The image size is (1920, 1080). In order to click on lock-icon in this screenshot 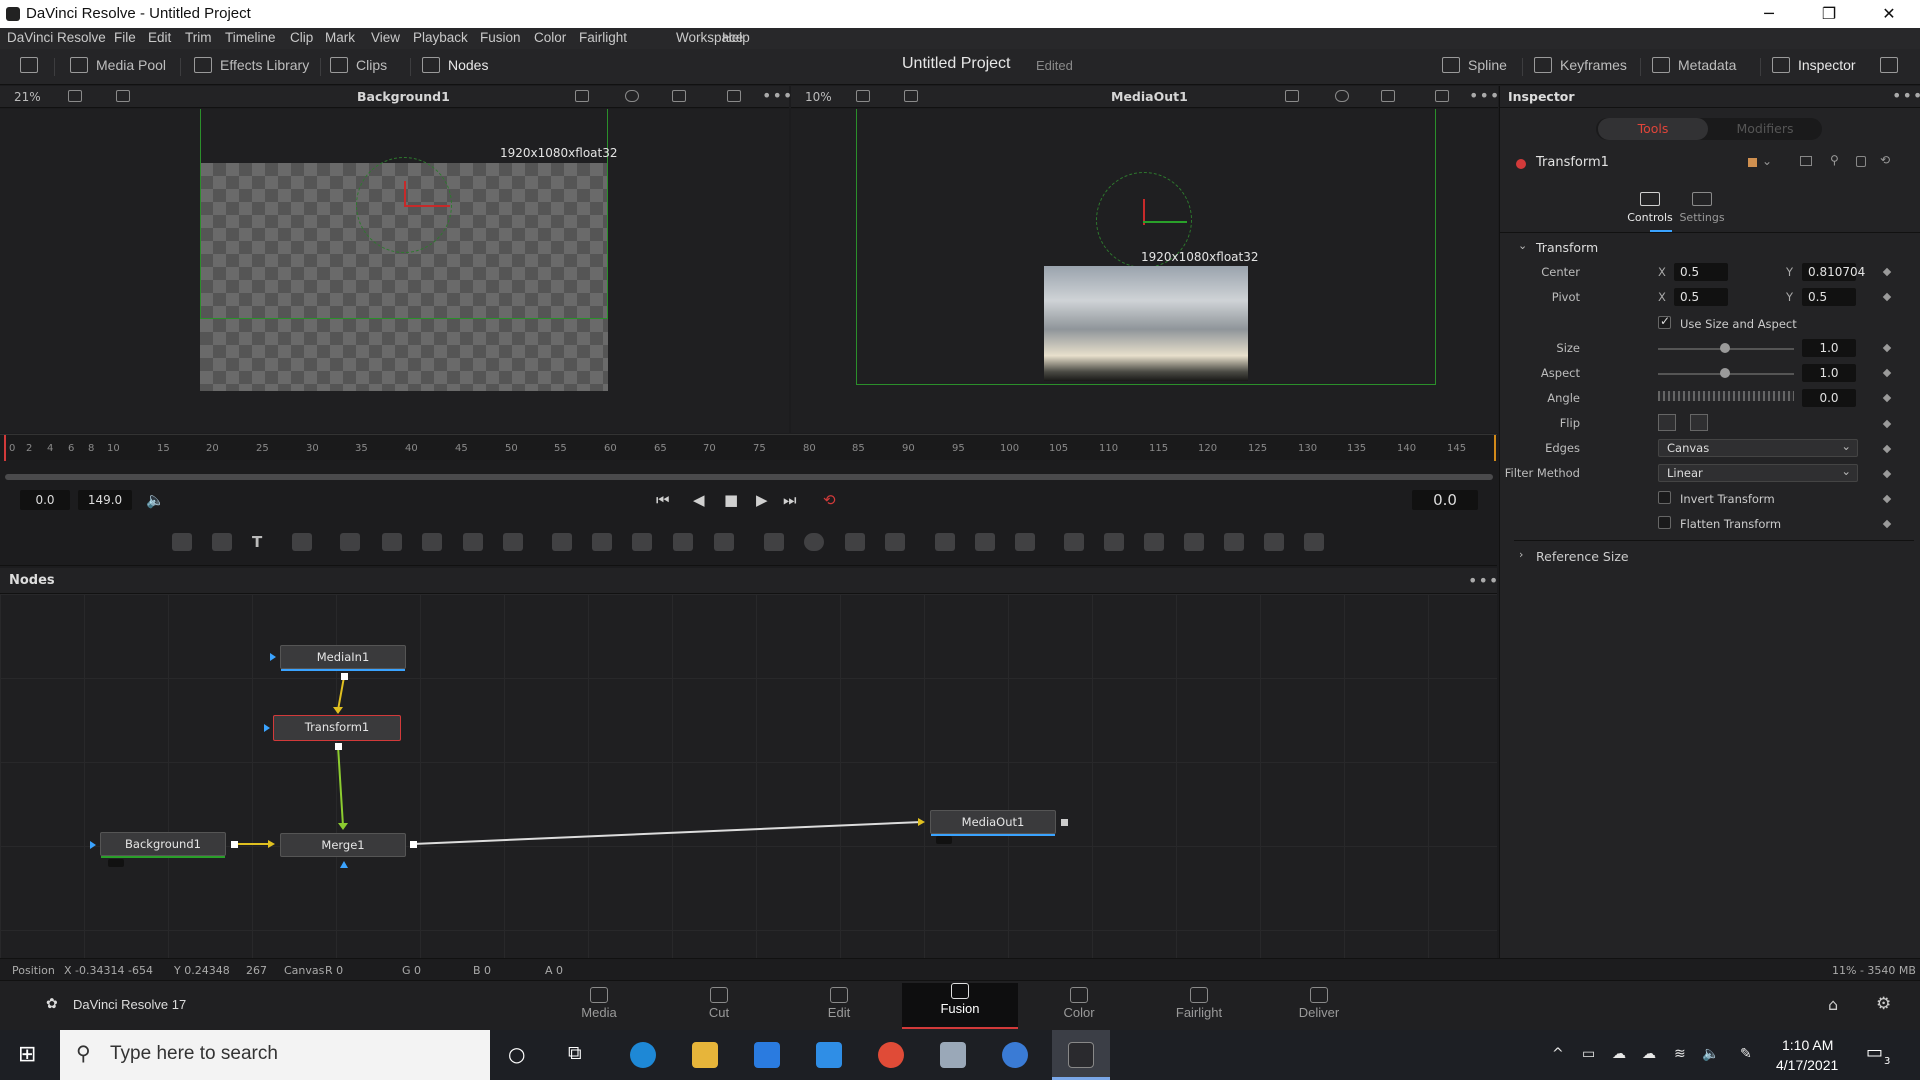, I will do `click(1861, 161)`.